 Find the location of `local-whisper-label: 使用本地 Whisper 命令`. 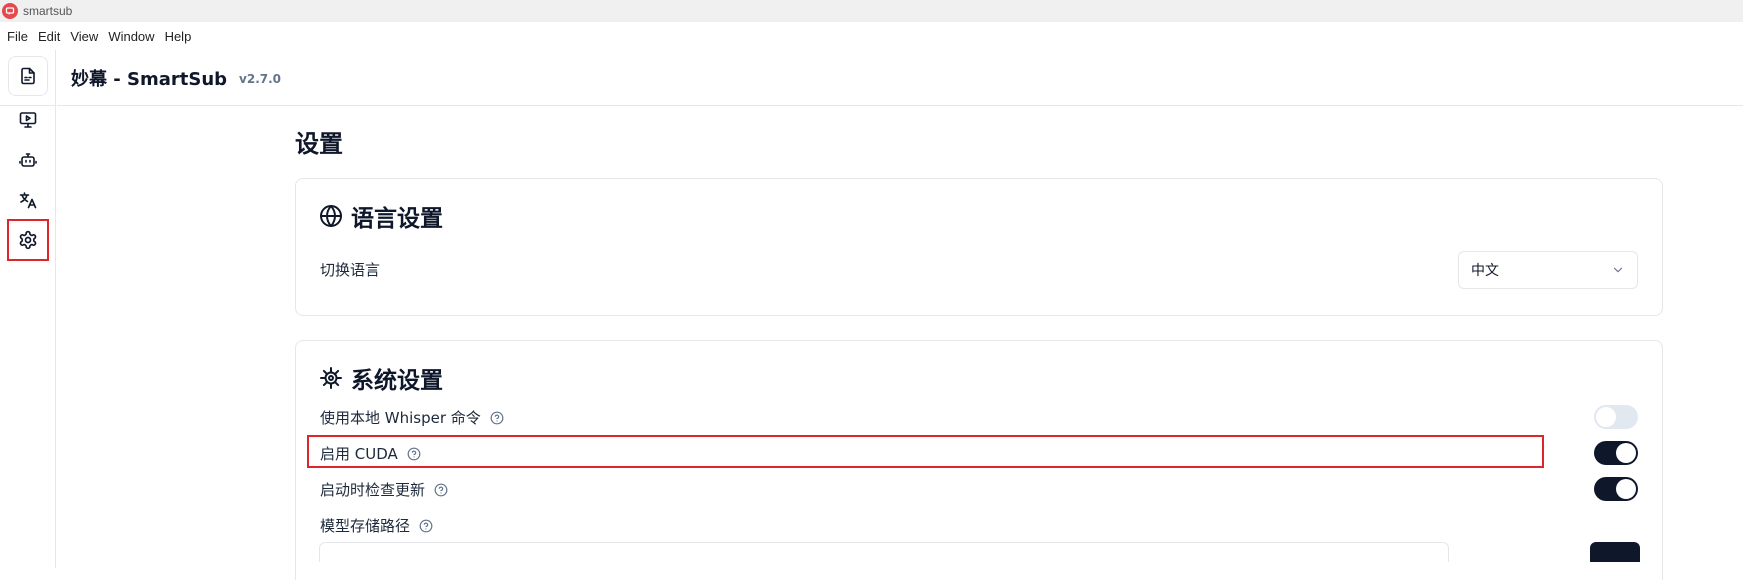

local-whisper-label: 使用本地 Whisper 命令 is located at coordinates (412, 417).